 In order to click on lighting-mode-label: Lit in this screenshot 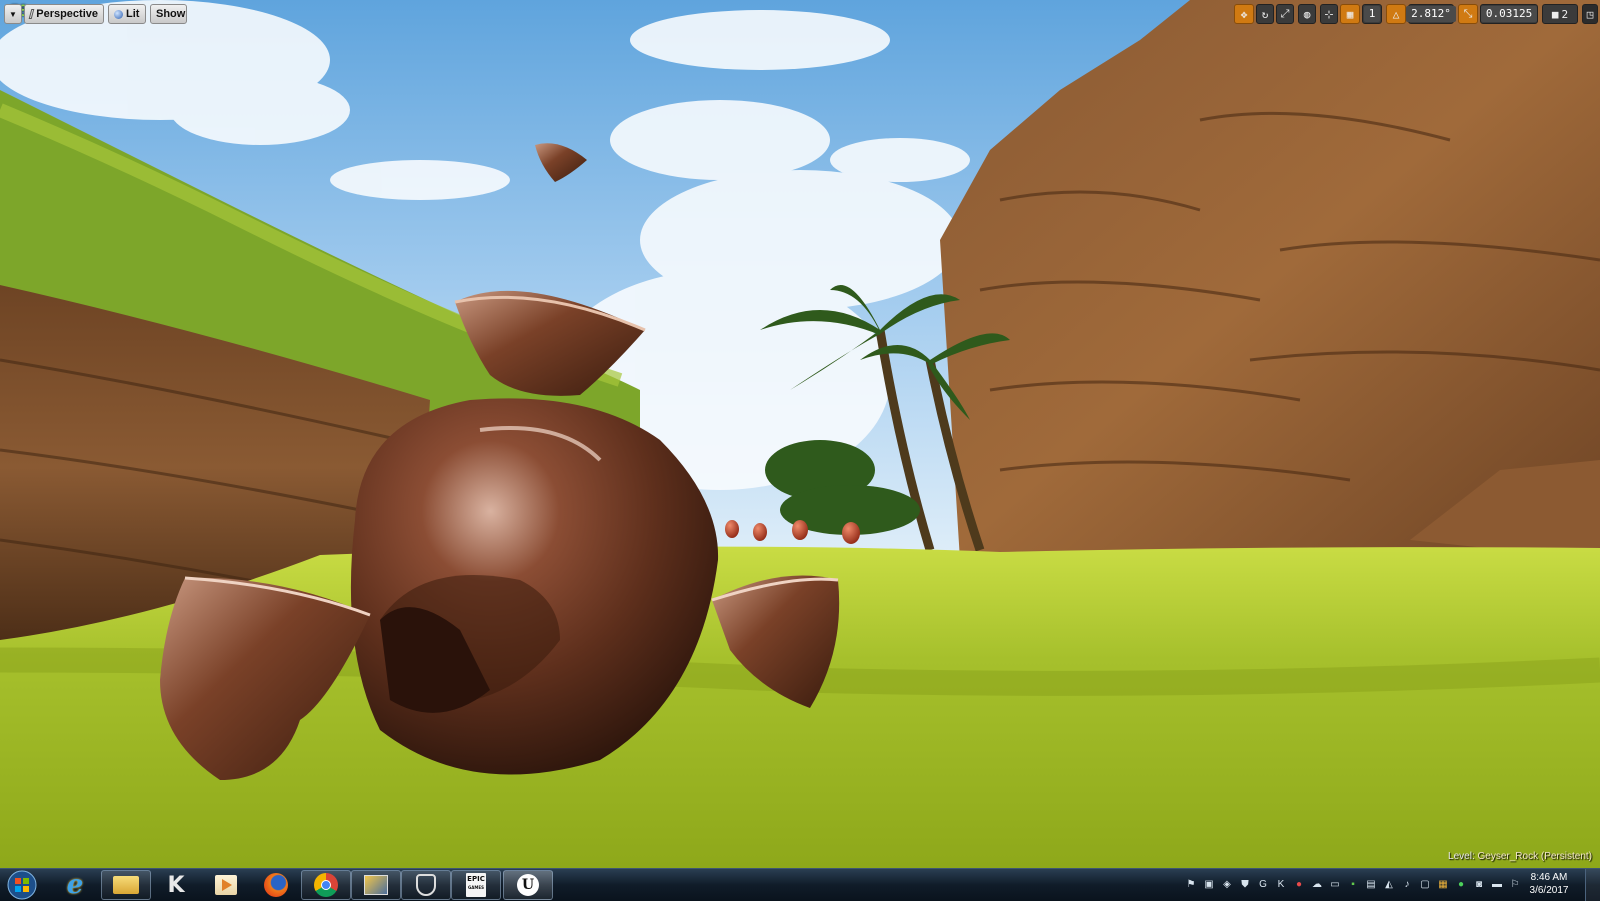, I will do `click(133, 14)`.